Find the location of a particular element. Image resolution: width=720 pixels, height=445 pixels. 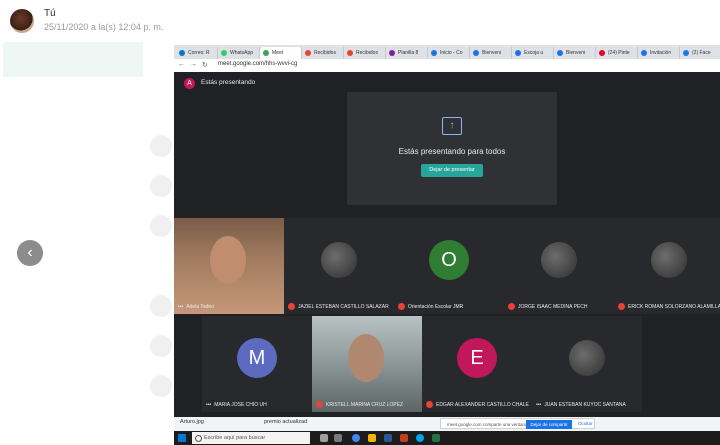

tab-label: Recibidos is located at coordinates (325, 53).